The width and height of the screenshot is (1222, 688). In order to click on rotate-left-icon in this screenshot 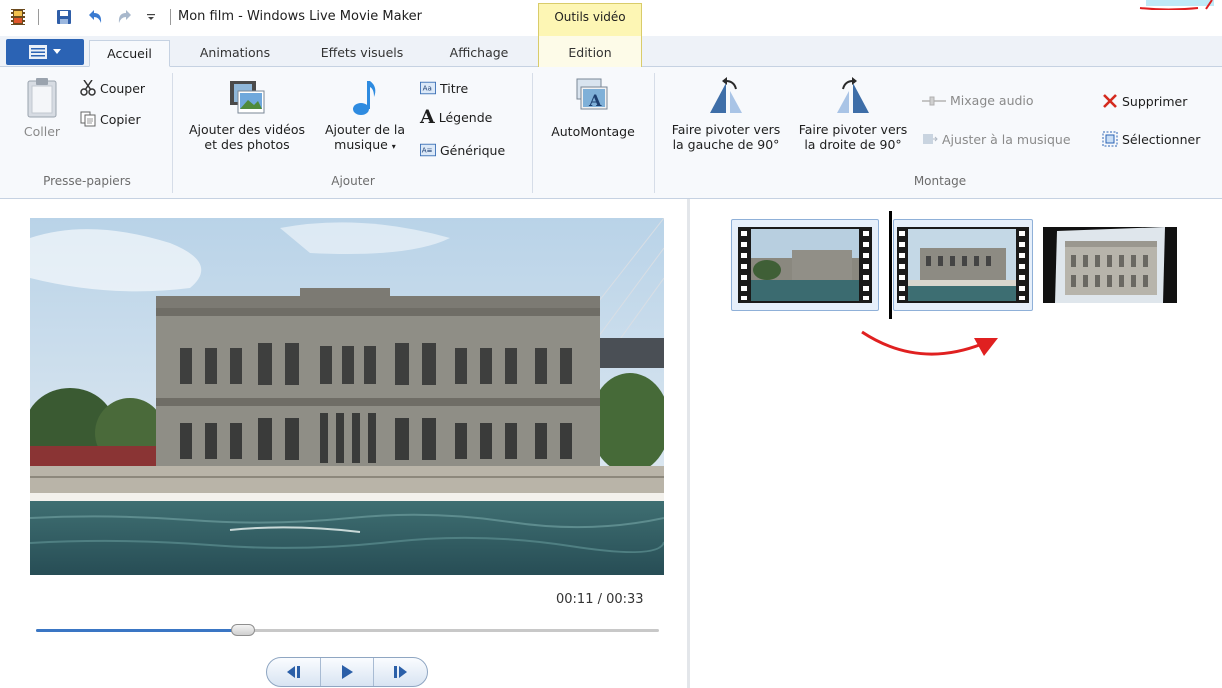, I will do `click(726, 95)`.